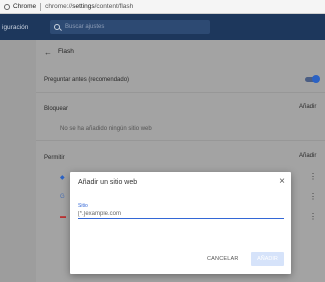 This screenshot has height=282, width=325. Describe the element at coordinates (267, 259) in the screenshot. I see `add-button: AÑADIR` at that location.